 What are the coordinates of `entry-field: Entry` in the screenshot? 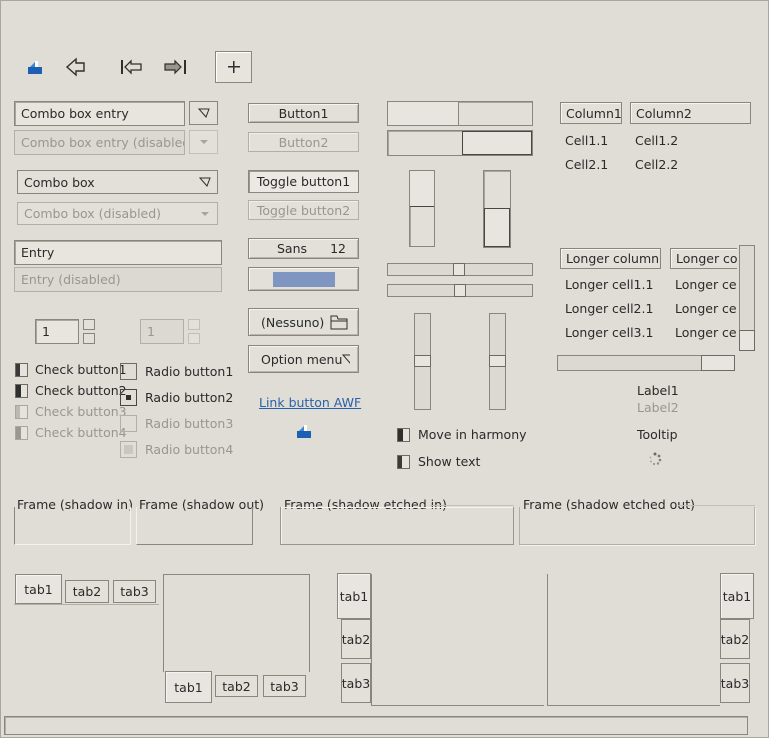 It's located at (118, 252).